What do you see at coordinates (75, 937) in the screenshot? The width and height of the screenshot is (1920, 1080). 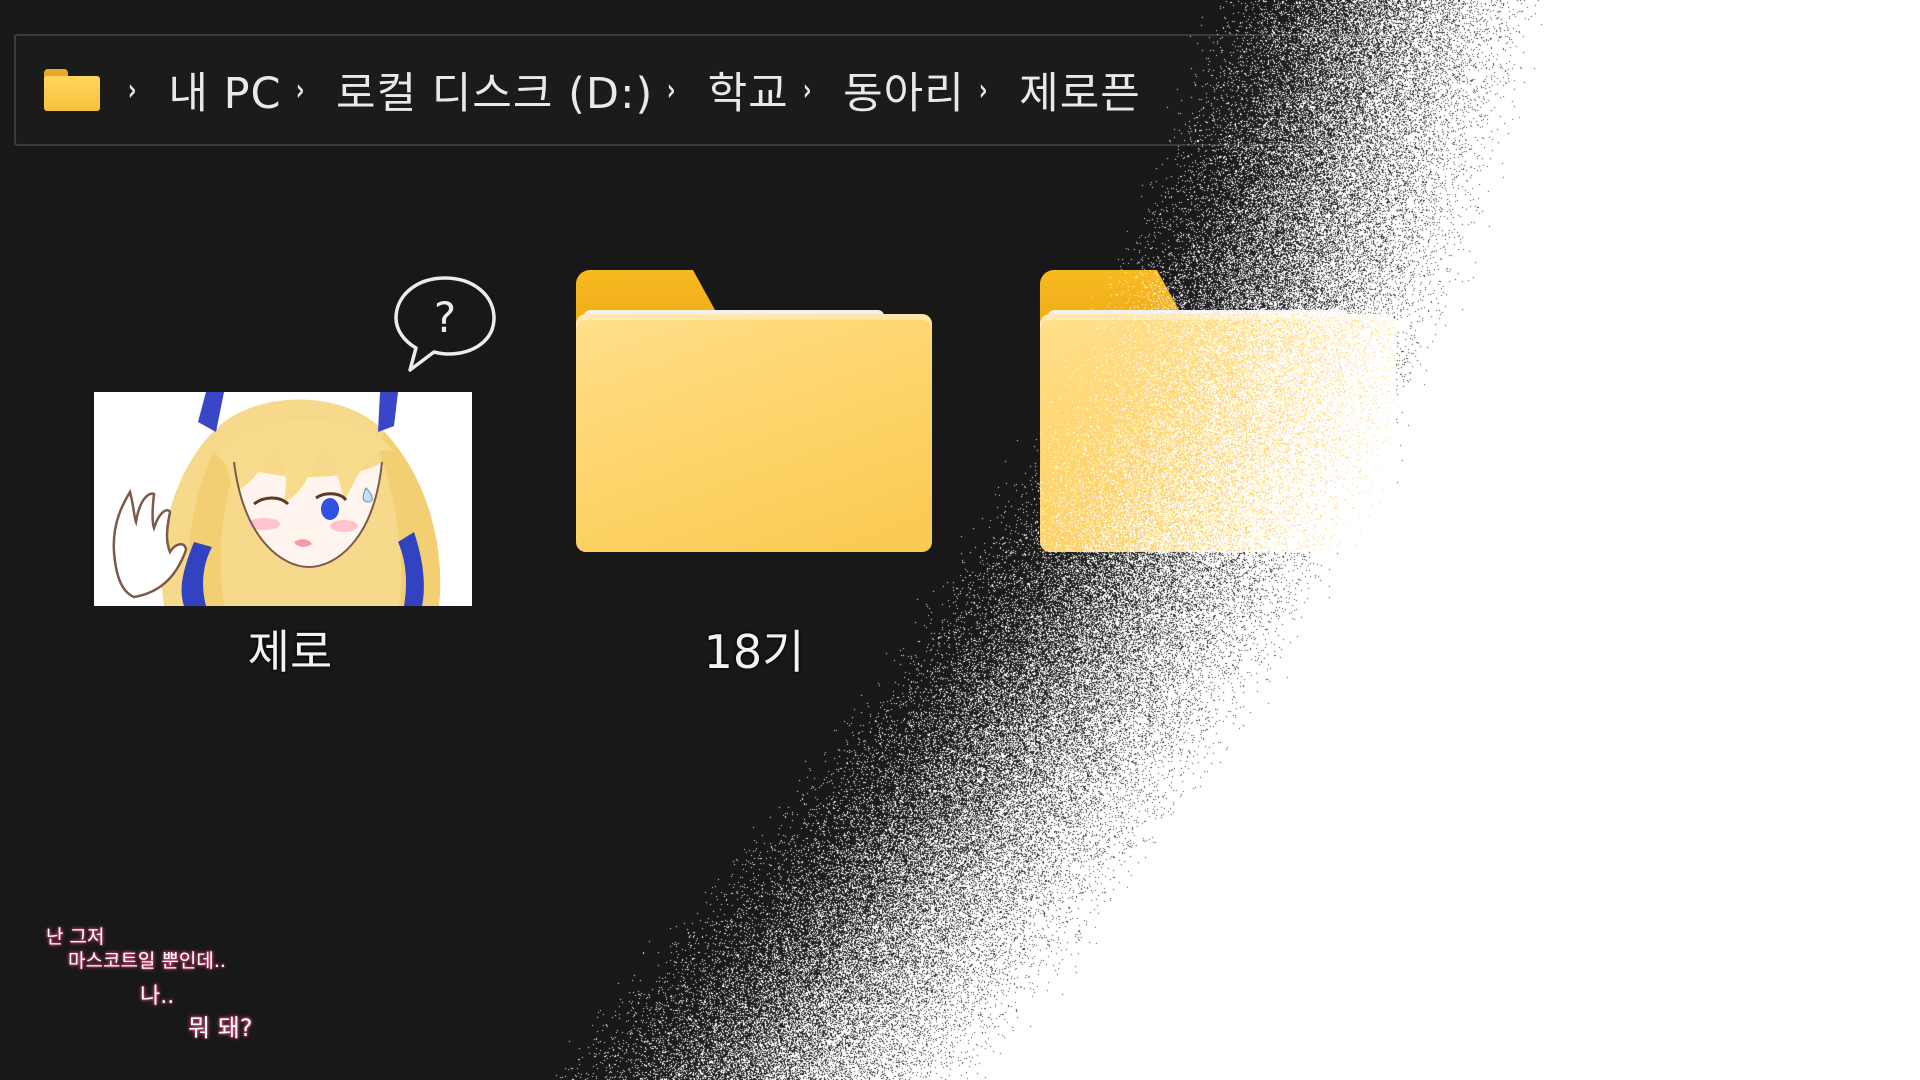 I see `monologue-line-1: 난 그저` at bounding box center [75, 937].